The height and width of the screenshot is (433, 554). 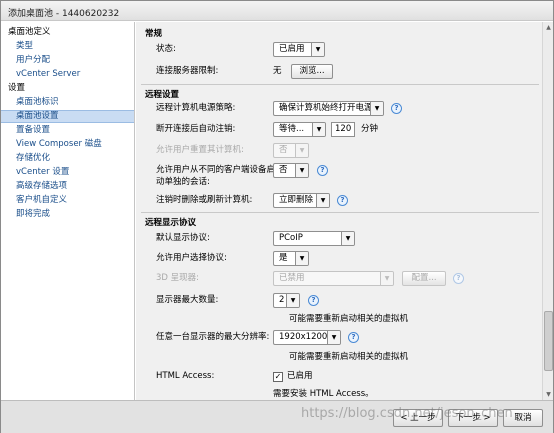 I want to click on power-policy-value: 确保计算机始终打开电源, so click(x=326, y=108).